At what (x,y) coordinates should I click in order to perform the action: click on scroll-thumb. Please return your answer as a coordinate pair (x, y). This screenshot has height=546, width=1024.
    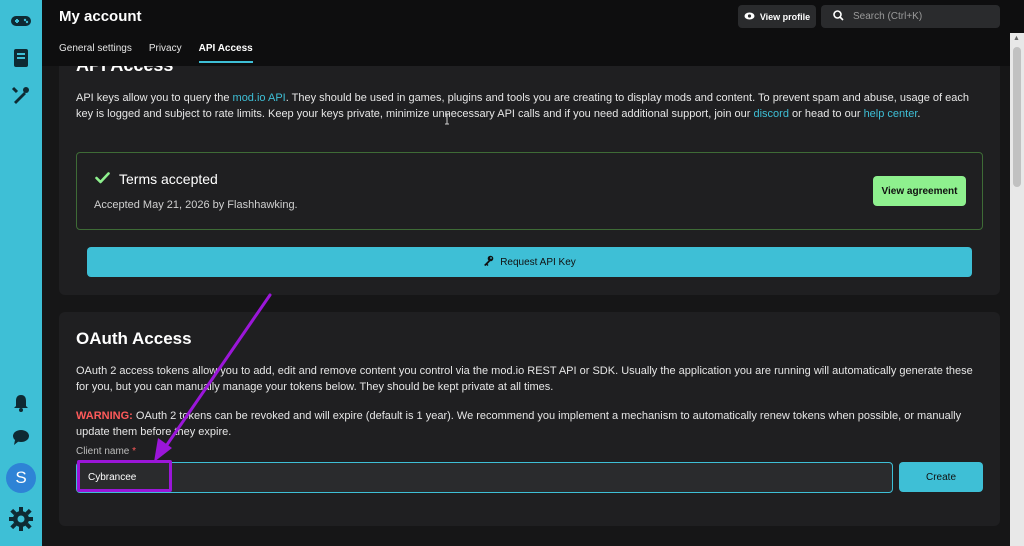
    Looking at the image, I should click on (1017, 117).